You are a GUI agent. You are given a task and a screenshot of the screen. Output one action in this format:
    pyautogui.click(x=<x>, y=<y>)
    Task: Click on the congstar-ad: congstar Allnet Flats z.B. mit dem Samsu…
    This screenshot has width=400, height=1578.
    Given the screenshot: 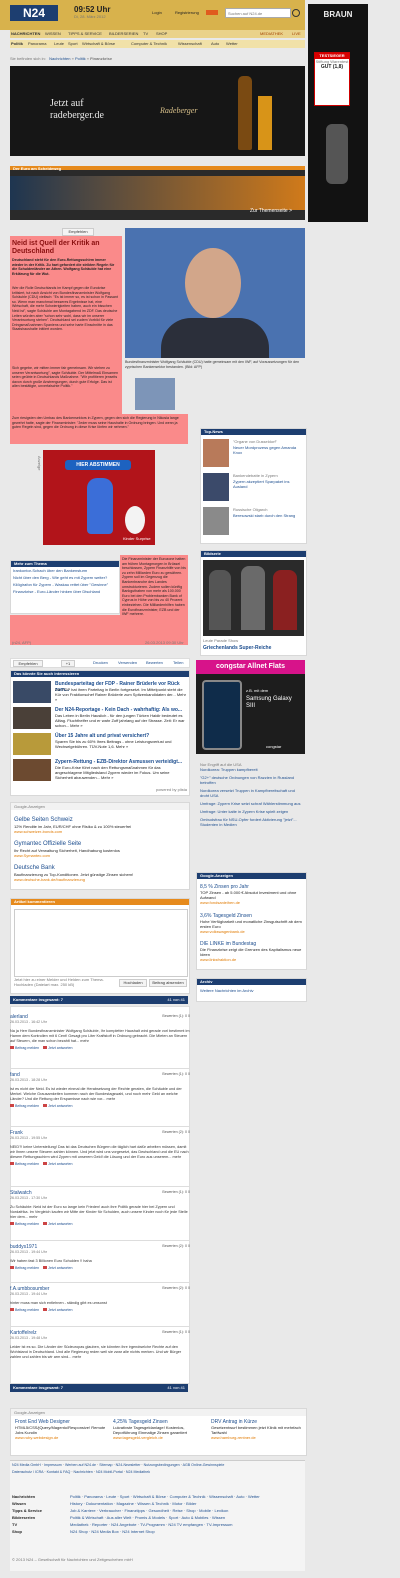 What is the action you would take?
    pyautogui.click(x=250, y=707)
    